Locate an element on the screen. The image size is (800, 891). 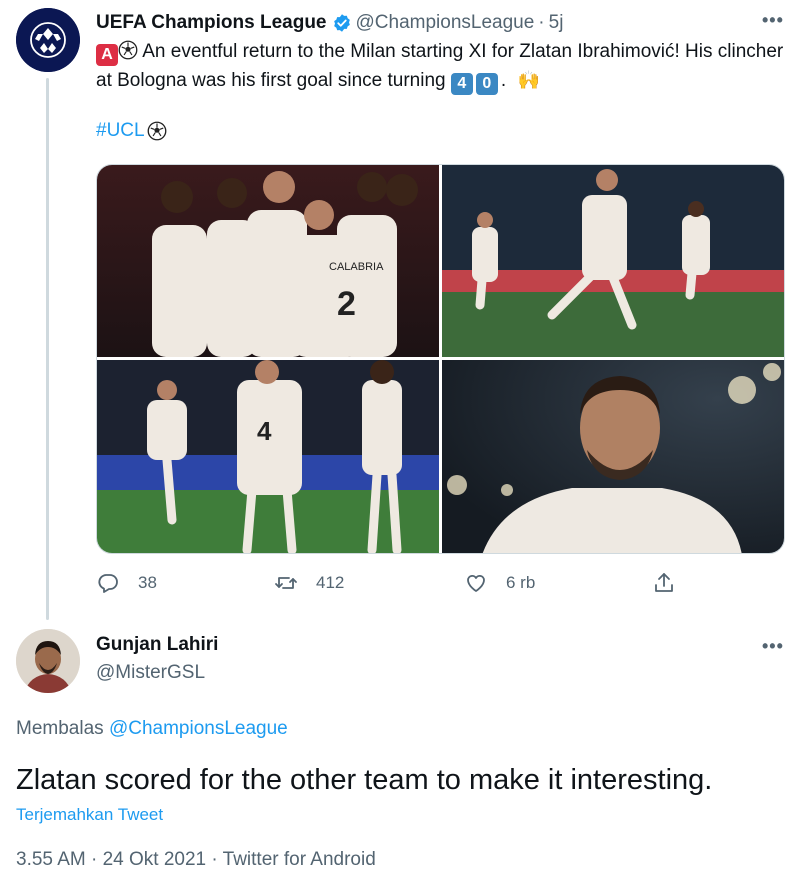
reply-count: 38 is located at coordinates (147, 582).